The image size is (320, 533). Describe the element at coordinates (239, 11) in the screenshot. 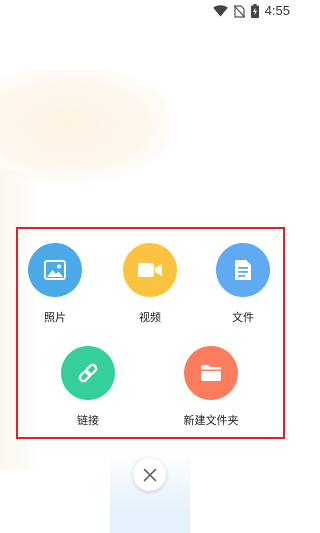

I see `no-sim-icon` at that location.